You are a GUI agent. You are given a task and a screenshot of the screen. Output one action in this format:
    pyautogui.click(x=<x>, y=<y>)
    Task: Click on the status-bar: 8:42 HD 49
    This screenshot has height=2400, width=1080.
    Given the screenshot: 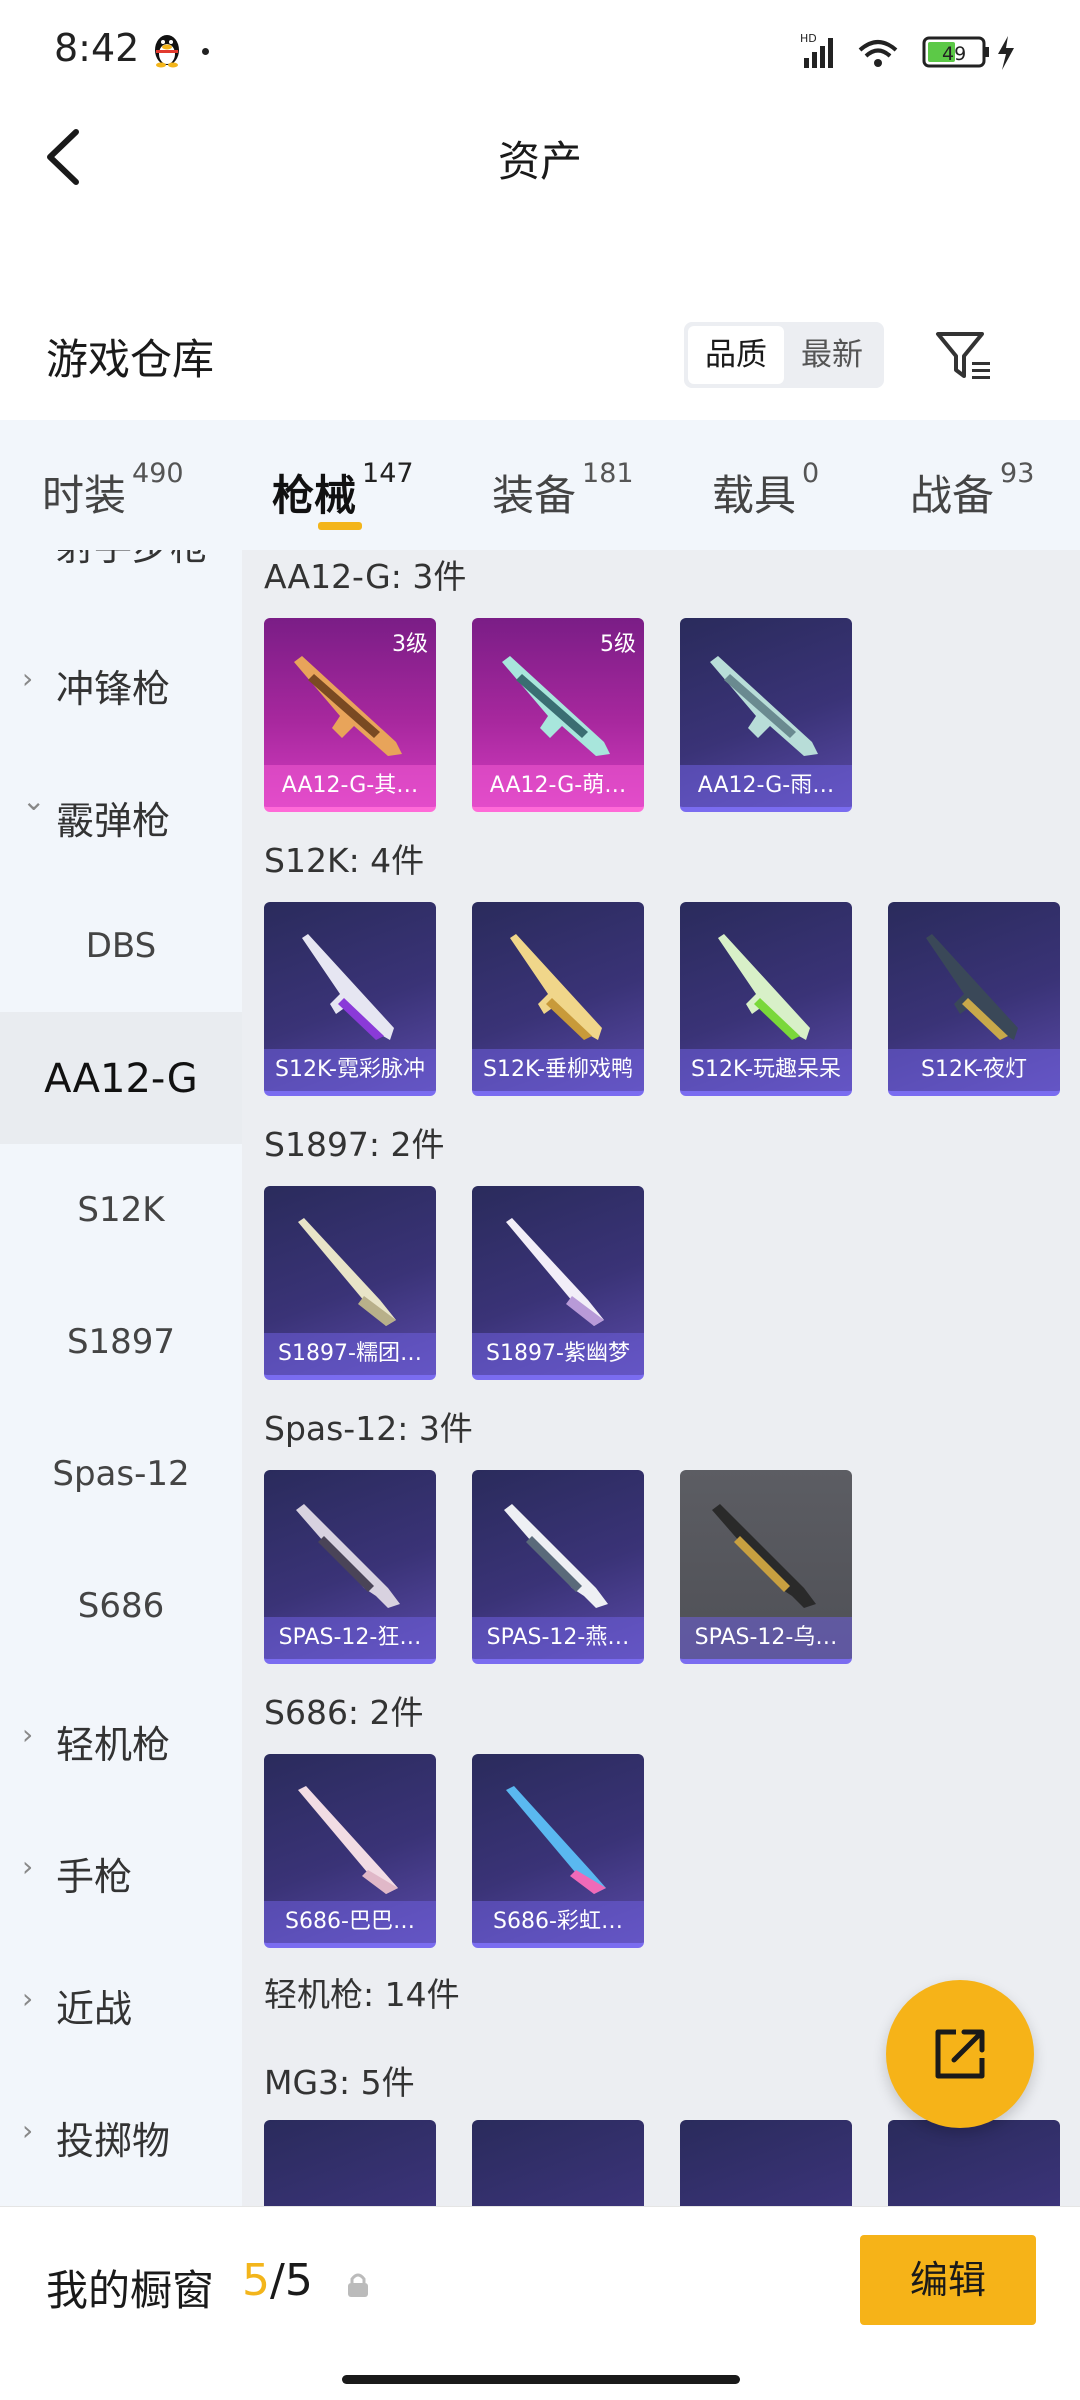 What is the action you would take?
    pyautogui.click(x=540, y=50)
    